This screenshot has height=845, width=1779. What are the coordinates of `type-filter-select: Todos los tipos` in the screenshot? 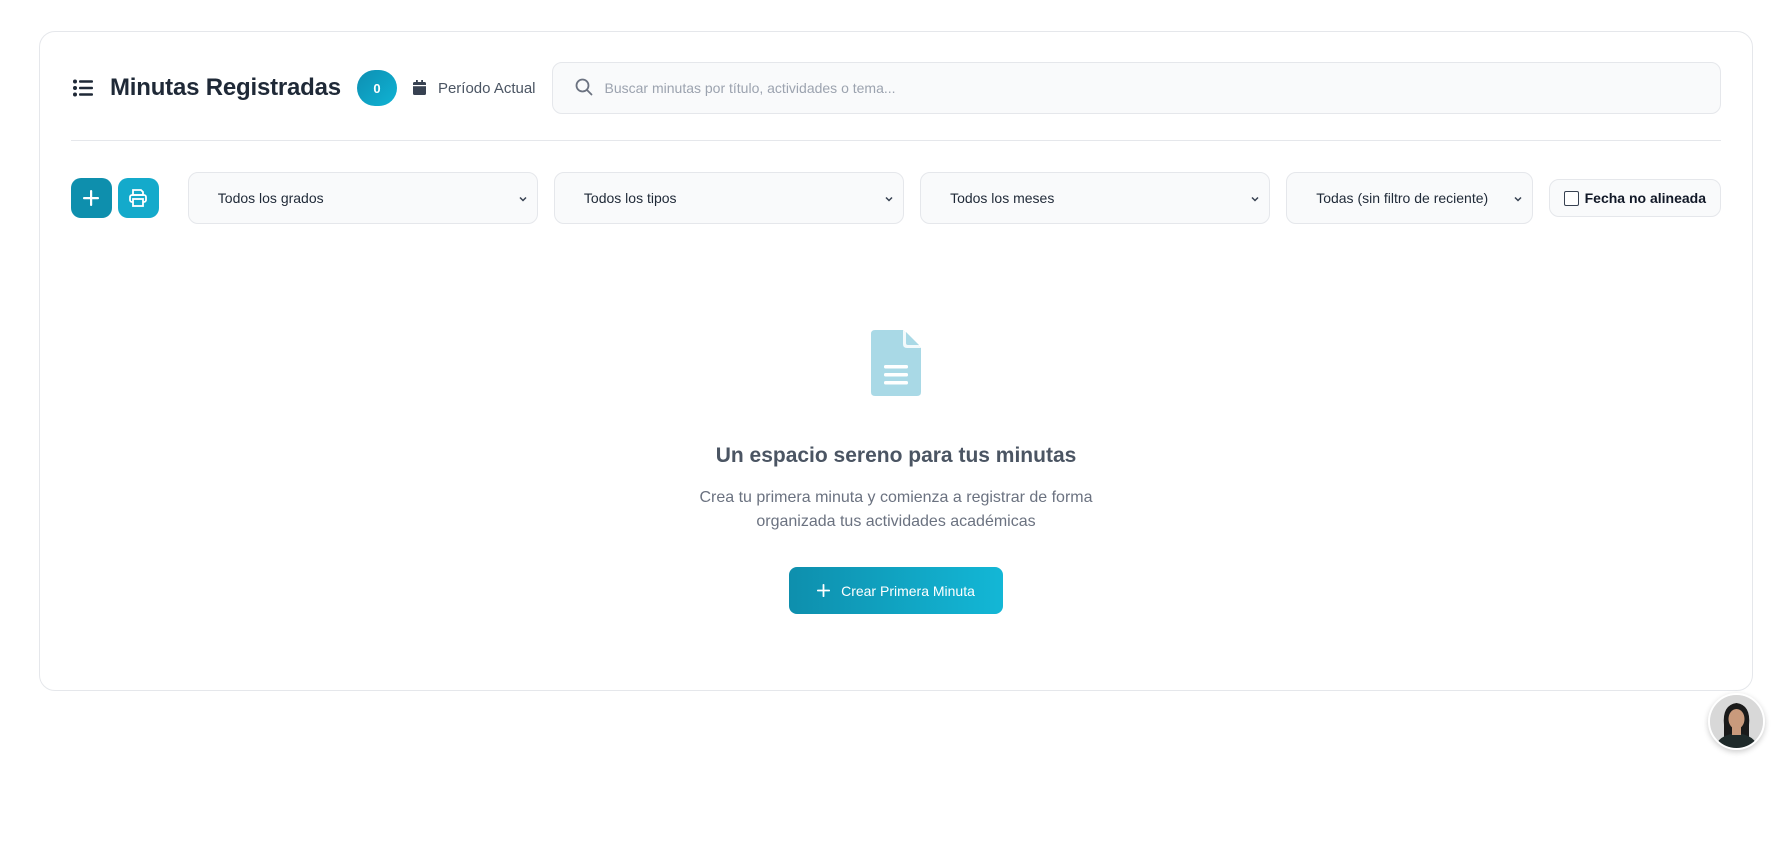 It's located at (729, 198).